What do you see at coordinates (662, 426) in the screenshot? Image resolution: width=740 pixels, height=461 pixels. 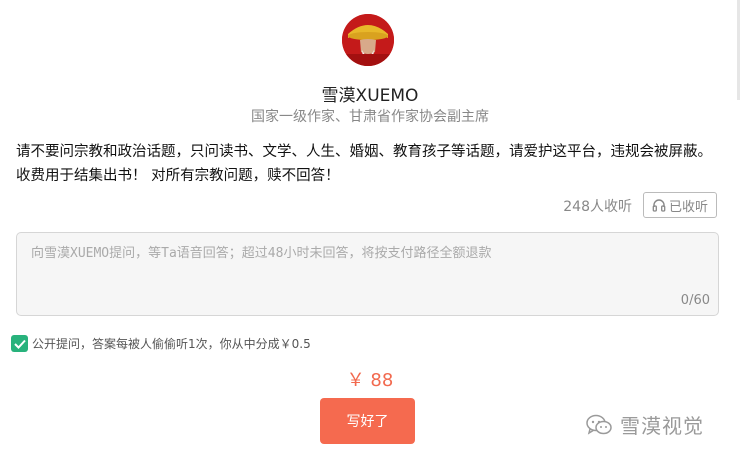 I see `watermark-text: 雪漠视觉` at bounding box center [662, 426].